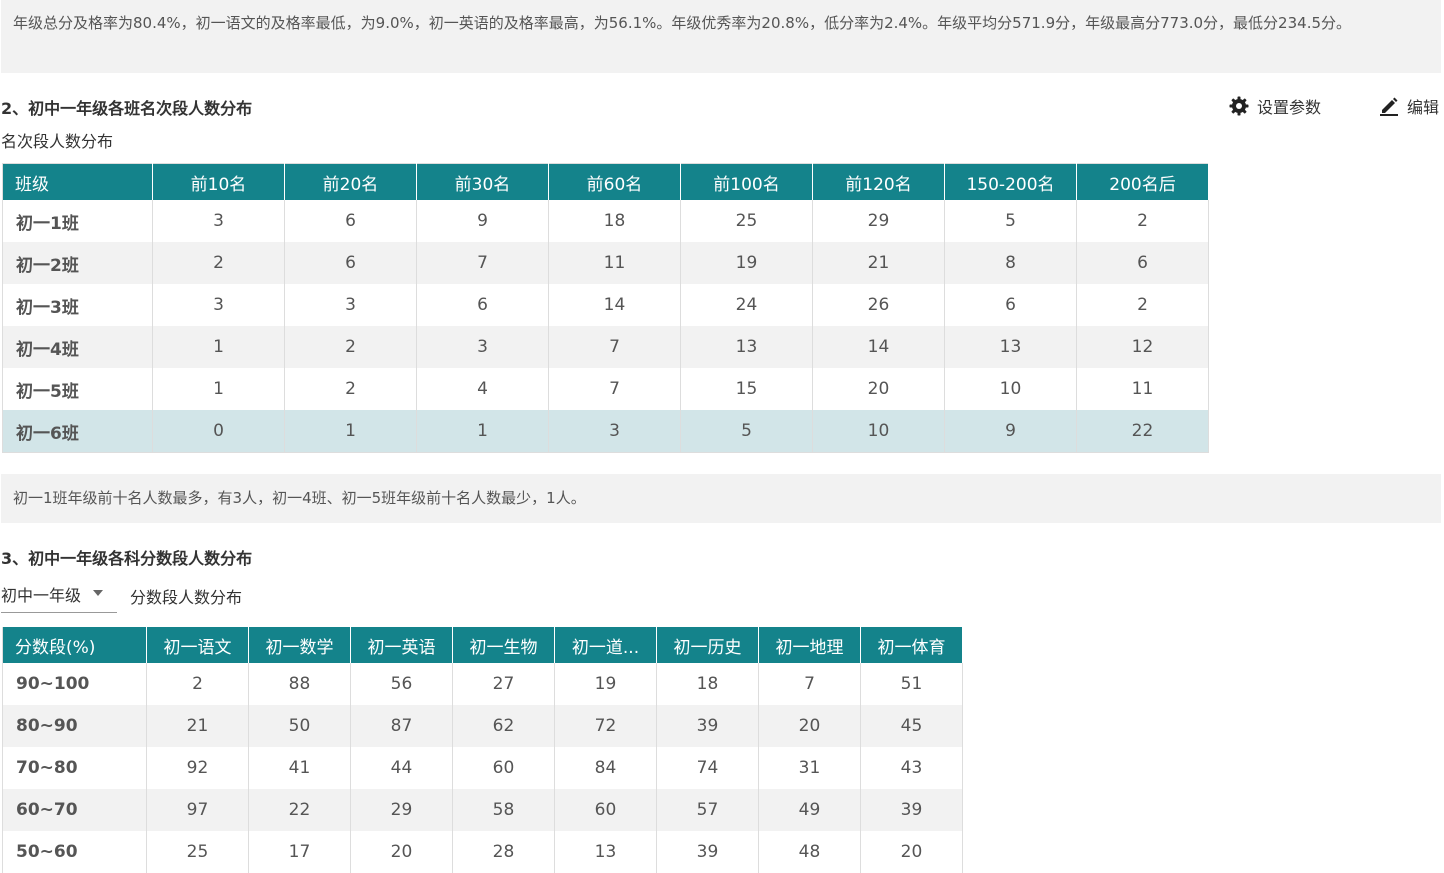 Image resolution: width=1444 pixels, height=873 pixels. What do you see at coordinates (197, 810) in the screenshot?
I see `table-cell: 97` at bounding box center [197, 810].